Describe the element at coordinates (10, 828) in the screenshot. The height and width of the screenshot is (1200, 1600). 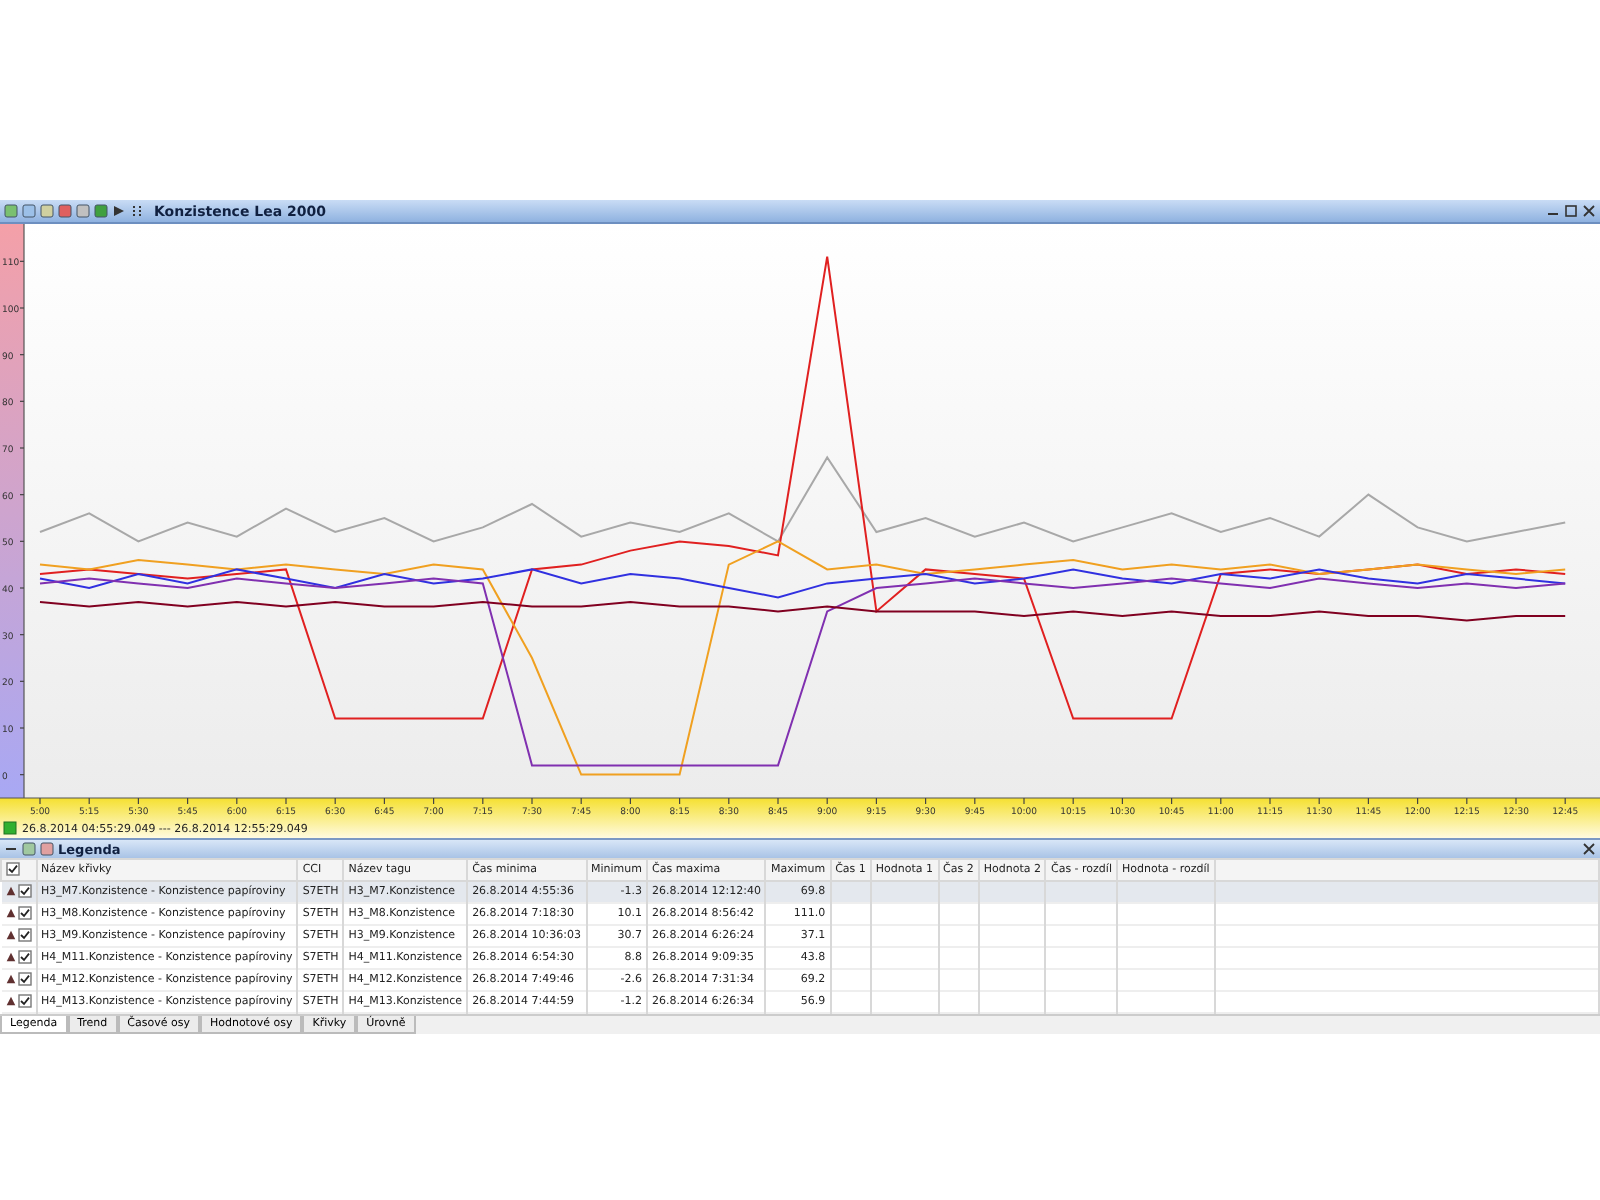
I see `status-icon` at that location.